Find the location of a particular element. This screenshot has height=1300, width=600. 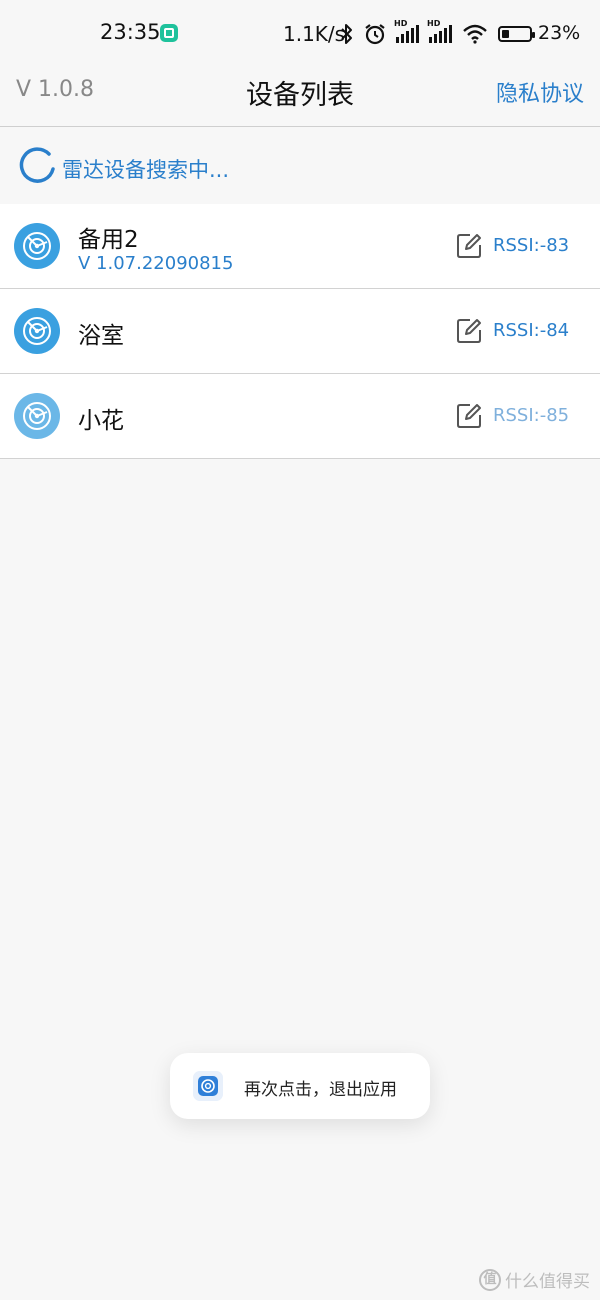

device-rssi: RSSI:-83 is located at coordinates (531, 245).